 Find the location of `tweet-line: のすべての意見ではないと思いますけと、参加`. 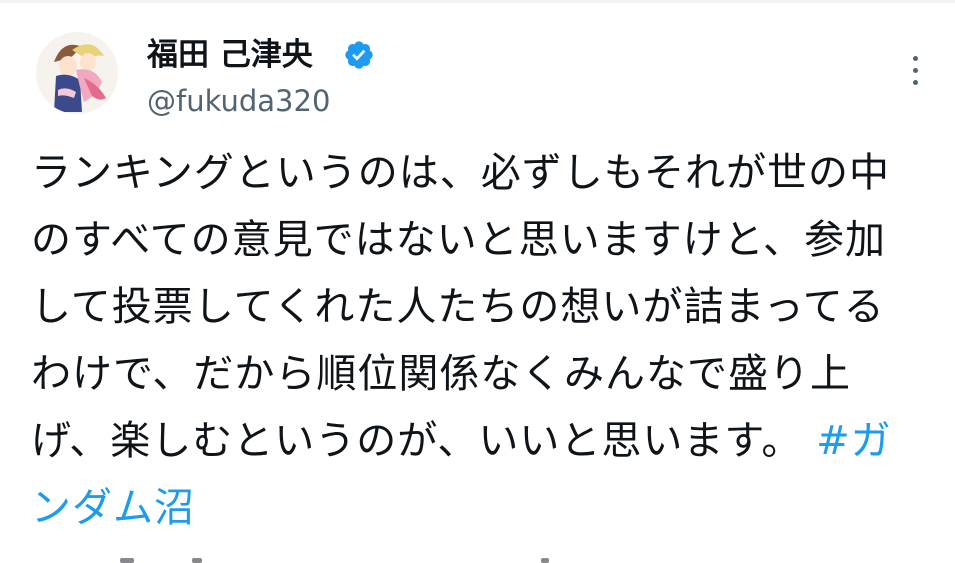

tweet-line: のすべての意見ではないと思いますけと、参加 is located at coordinates (458, 240).